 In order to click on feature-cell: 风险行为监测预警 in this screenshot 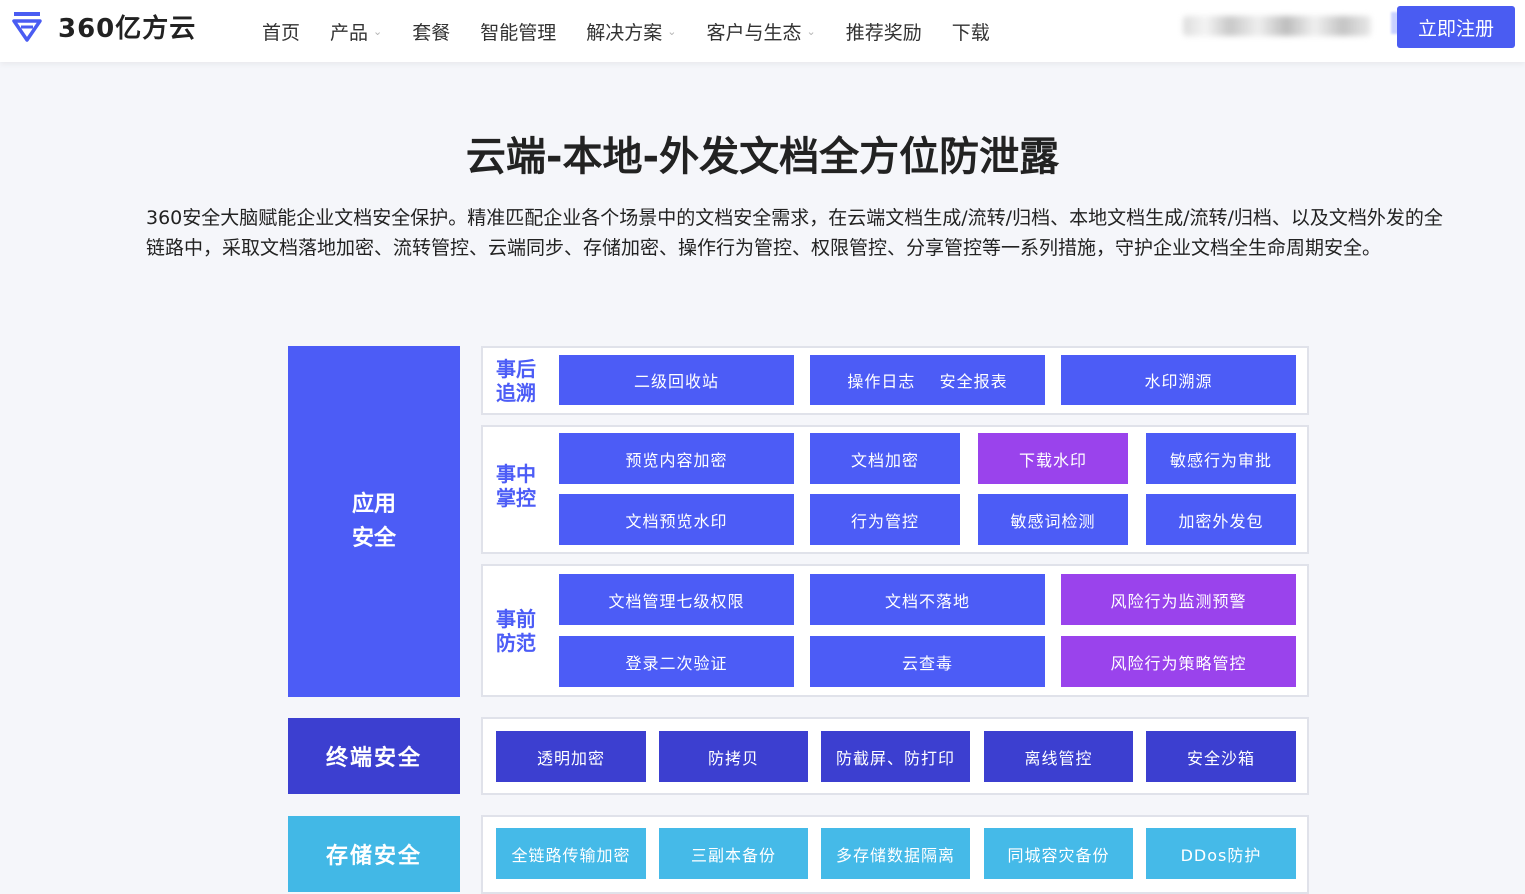, I will do `click(1178, 599)`.